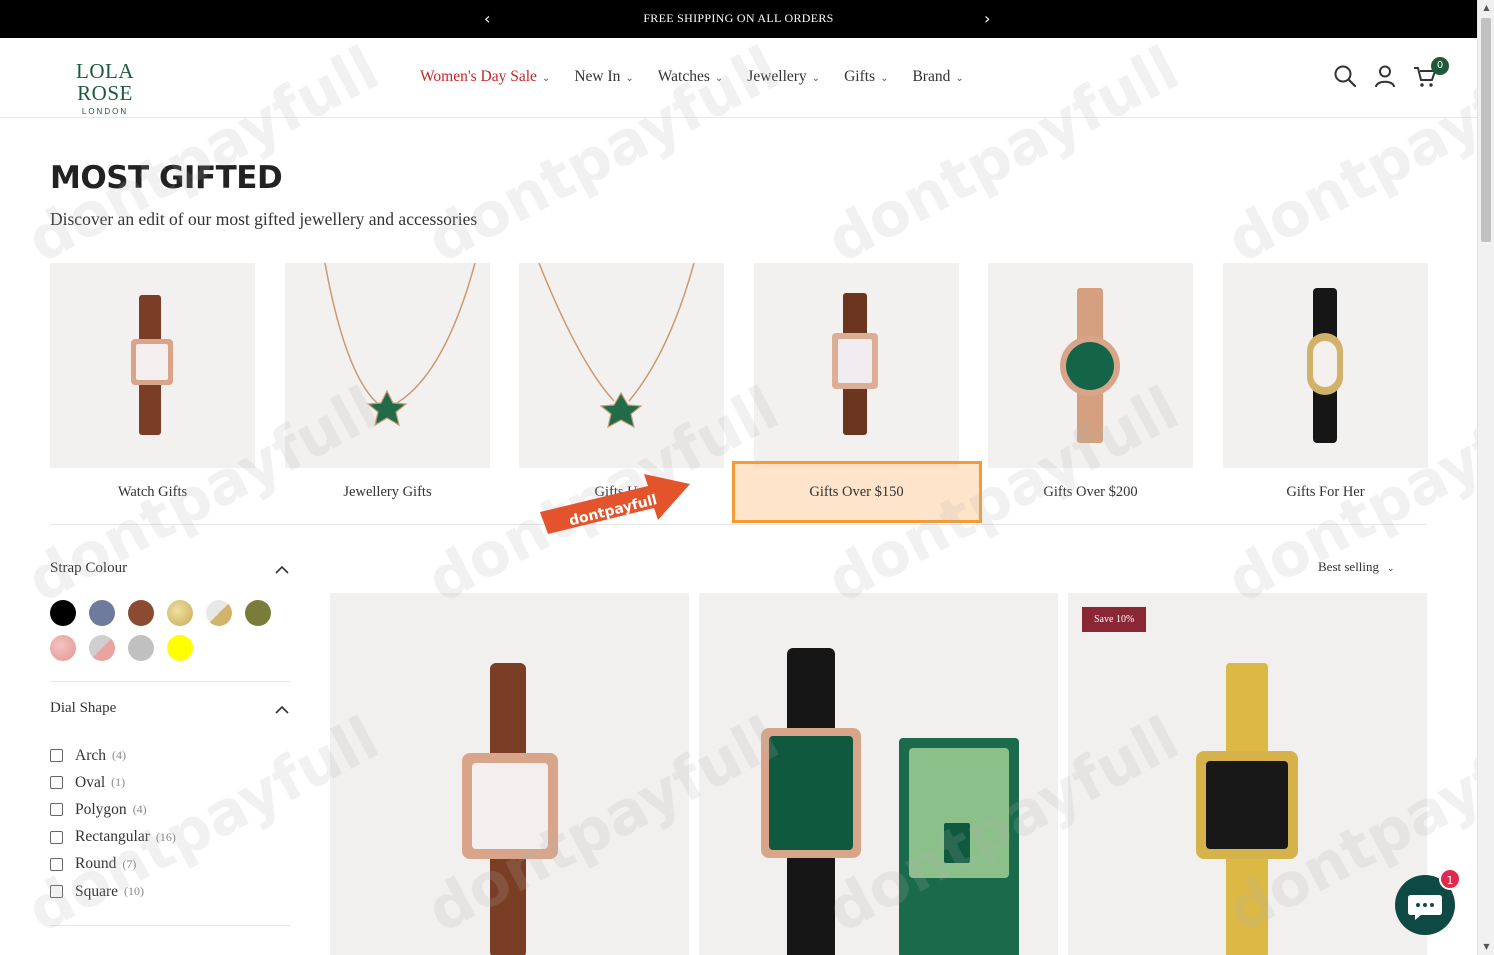 The image size is (1494, 955). I want to click on category-label: Gifts For Her, so click(1325, 492).